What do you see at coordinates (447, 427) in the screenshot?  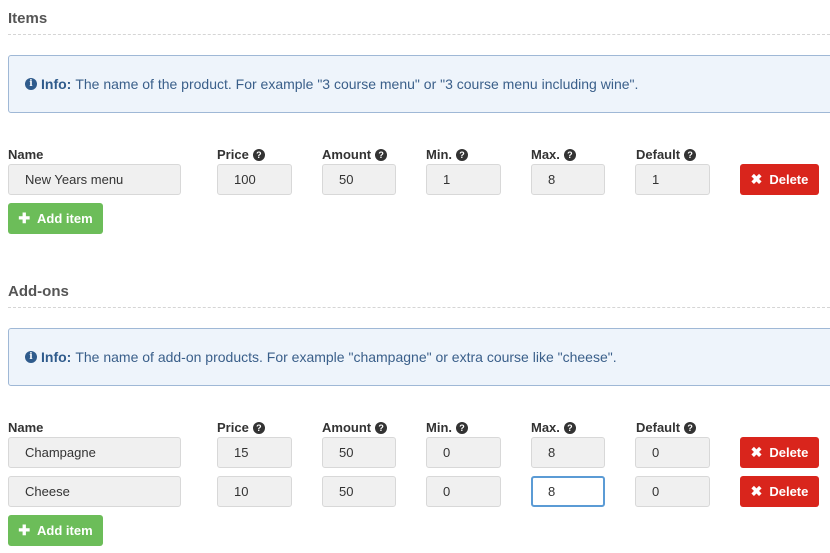 I see `addons-col-min: Min.?` at bounding box center [447, 427].